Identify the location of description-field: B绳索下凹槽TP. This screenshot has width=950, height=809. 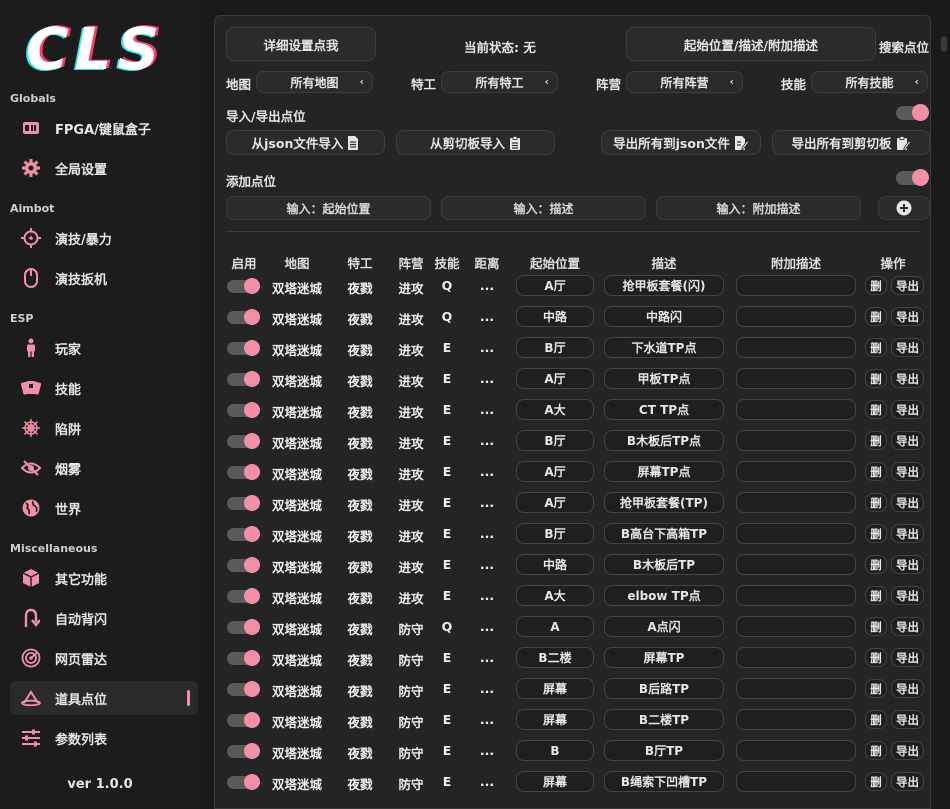
(664, 781).